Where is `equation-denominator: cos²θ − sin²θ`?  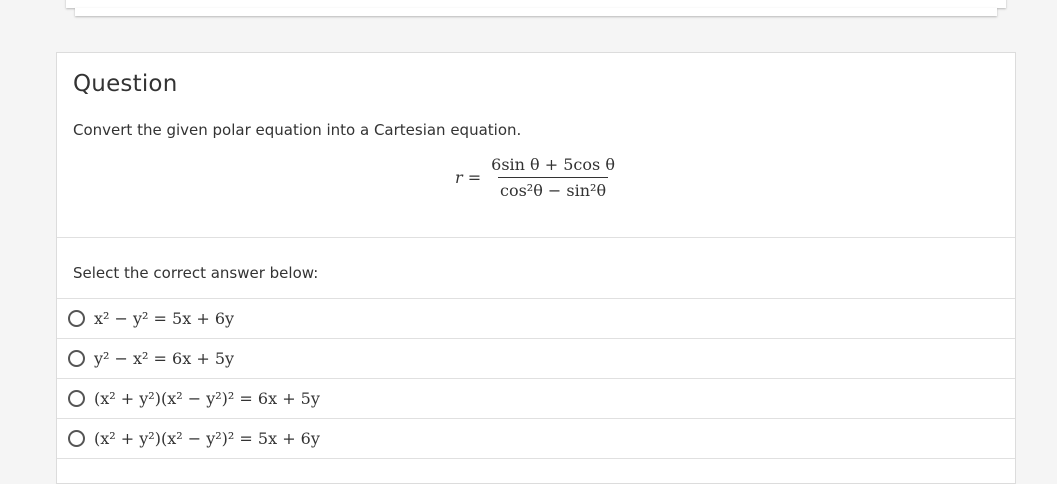 equation-denominator: cos²θ − sin²θ is located at coordinates (553, 188).